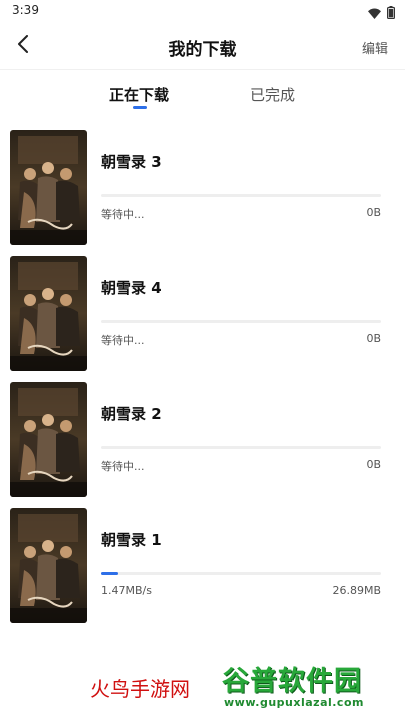  What do you see at coordinates (140, 689) in the screenshot?
I see `watermark-site-name: 火鸟手游网` at bounding box center [140, 689].